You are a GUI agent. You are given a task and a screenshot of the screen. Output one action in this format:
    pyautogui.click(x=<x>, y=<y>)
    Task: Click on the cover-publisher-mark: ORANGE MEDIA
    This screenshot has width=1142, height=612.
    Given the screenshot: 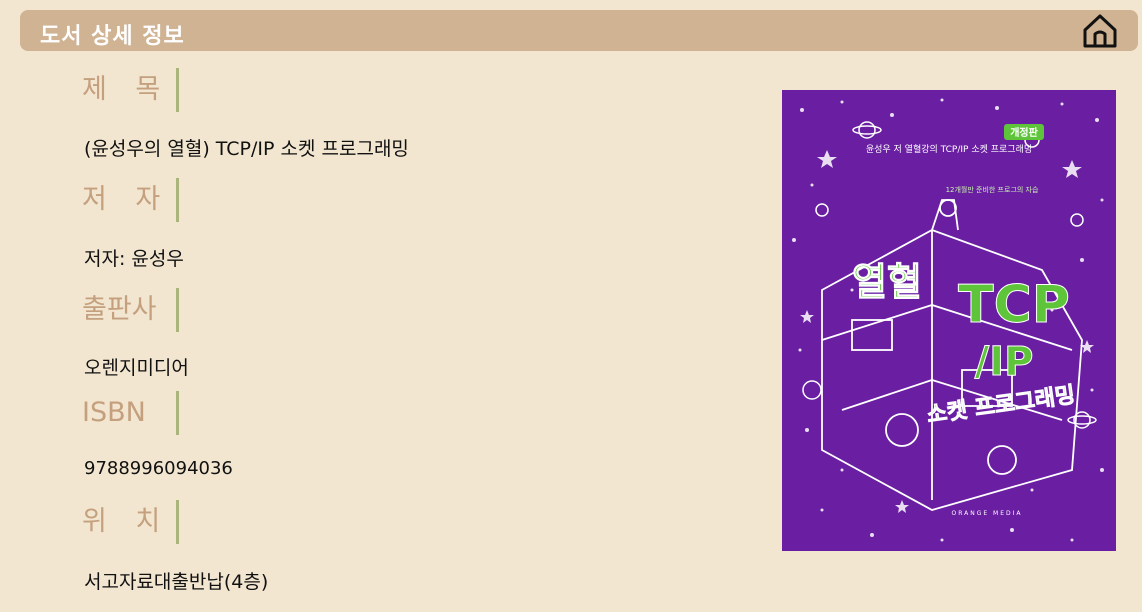 What is the action you would take?
    pyautogui.click(x=986, y=513)
    